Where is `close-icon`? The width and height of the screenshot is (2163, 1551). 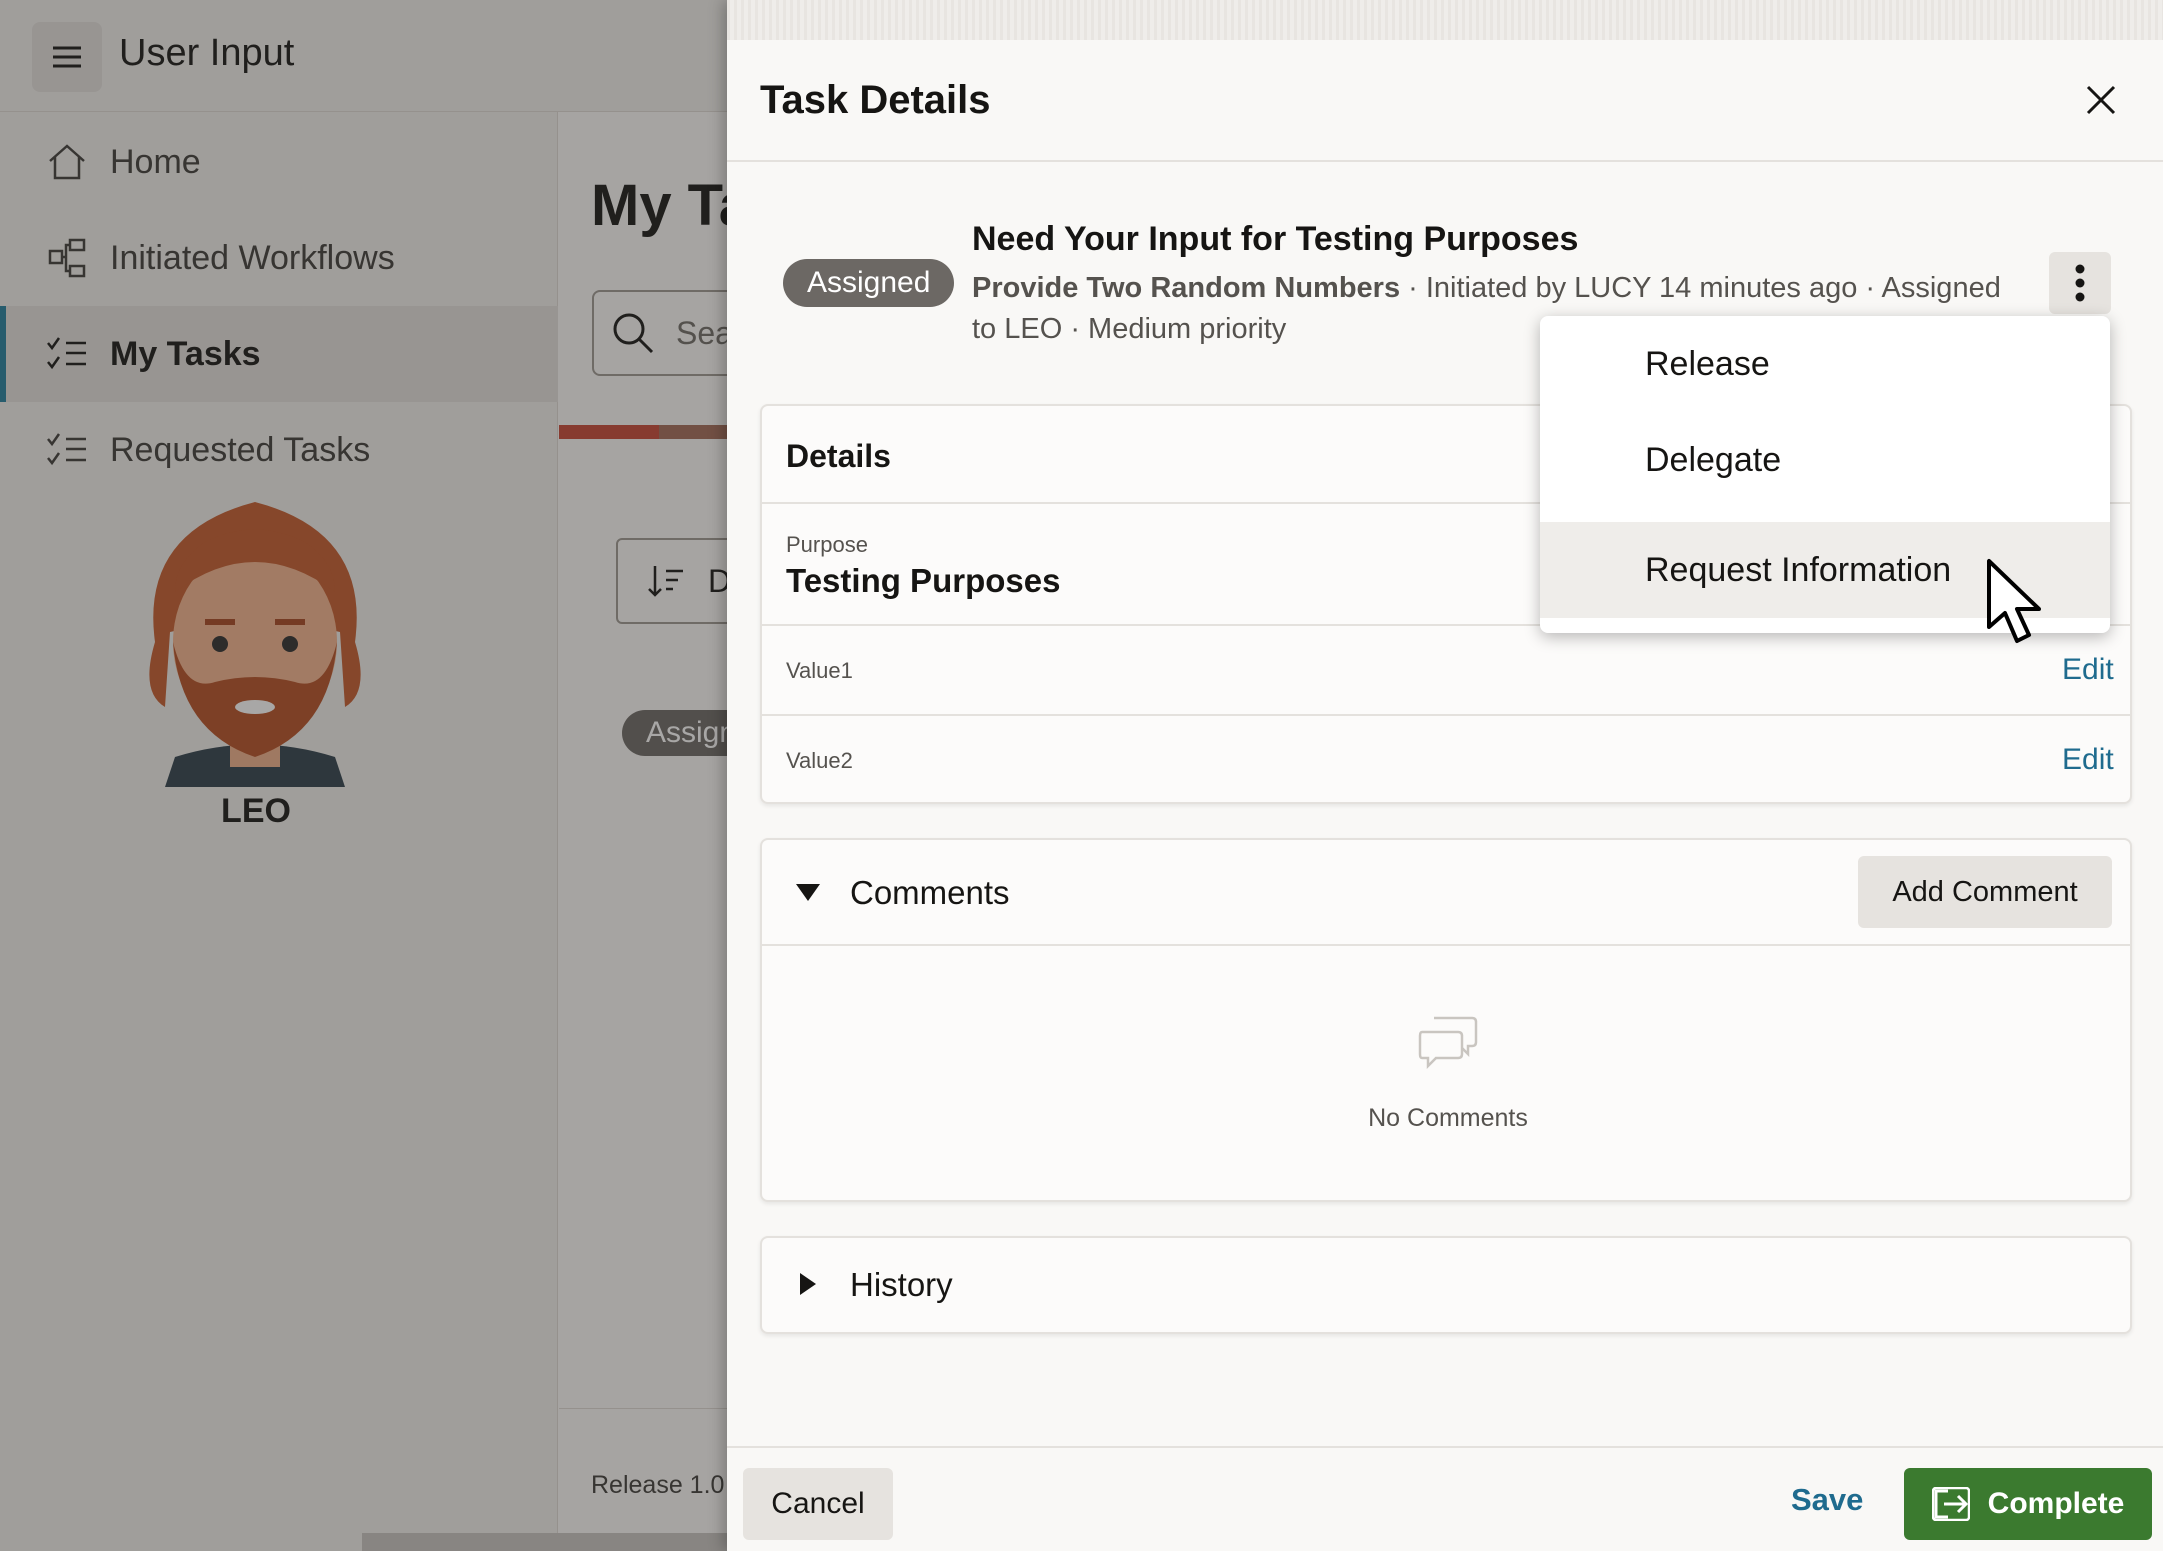 close-icon is located at coordinates (2101, 100).